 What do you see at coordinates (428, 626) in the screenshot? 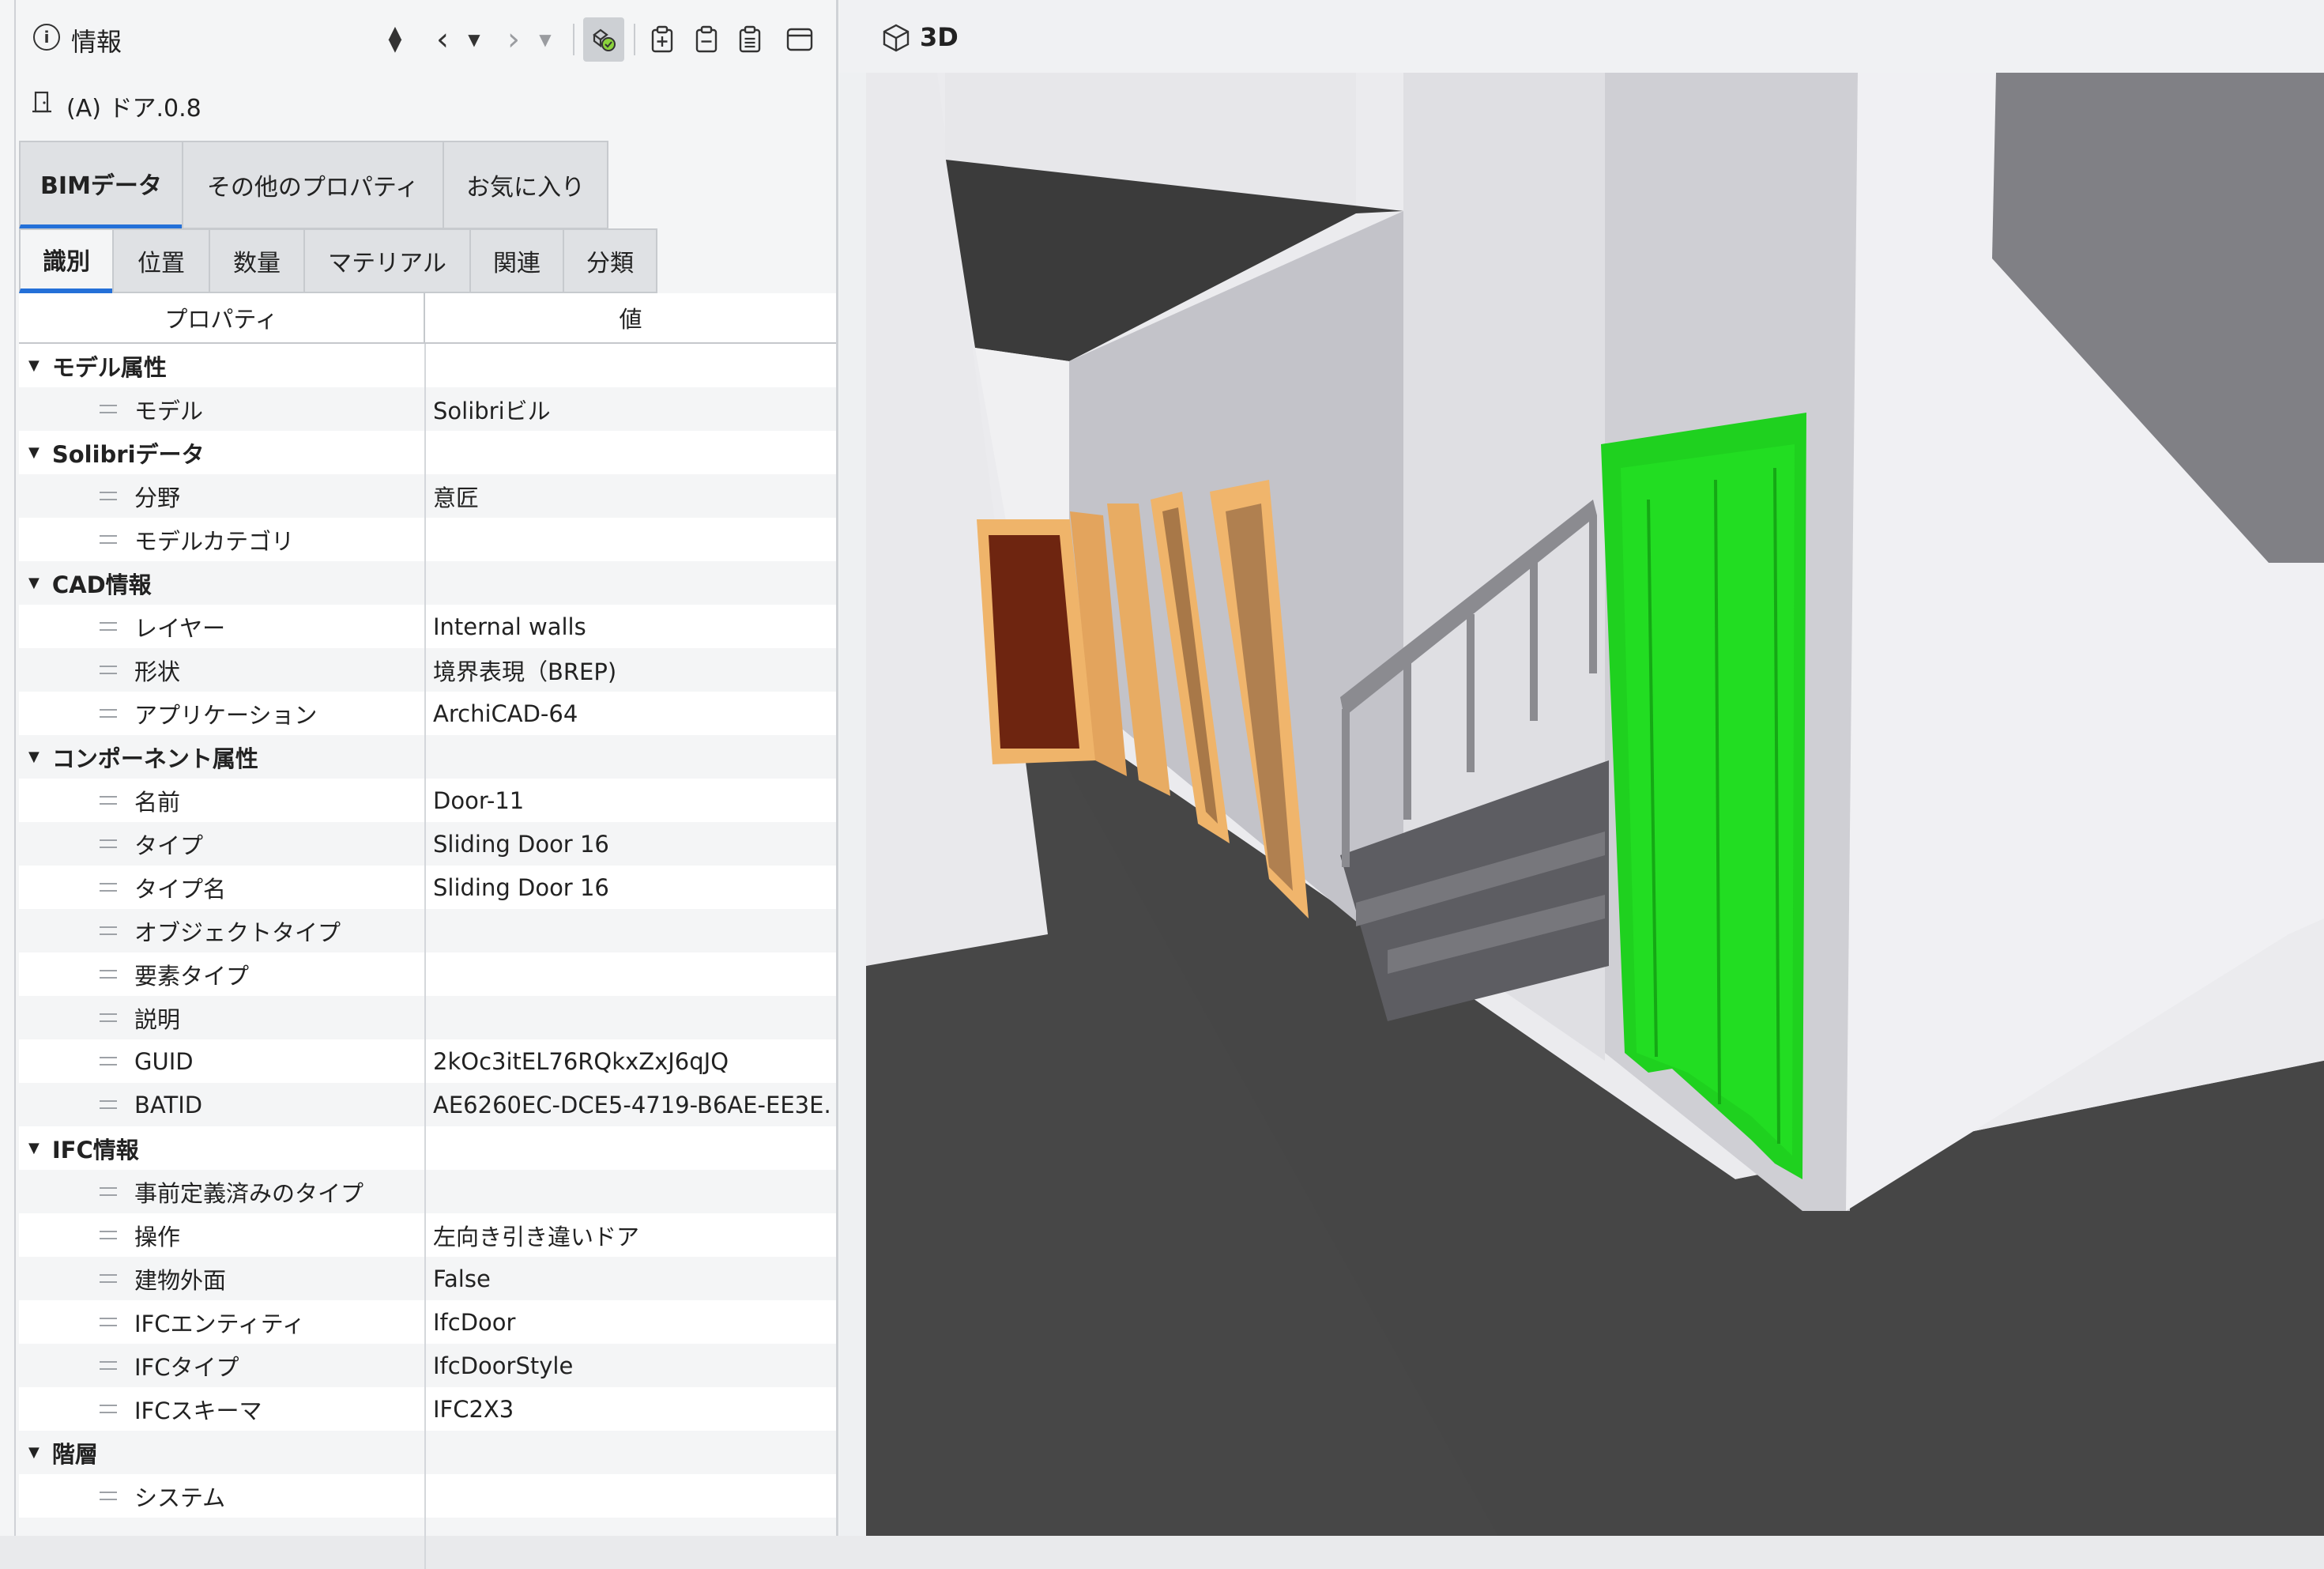
I see `property-row: レイヤー Internal walls` at bounding box center [428, 626].